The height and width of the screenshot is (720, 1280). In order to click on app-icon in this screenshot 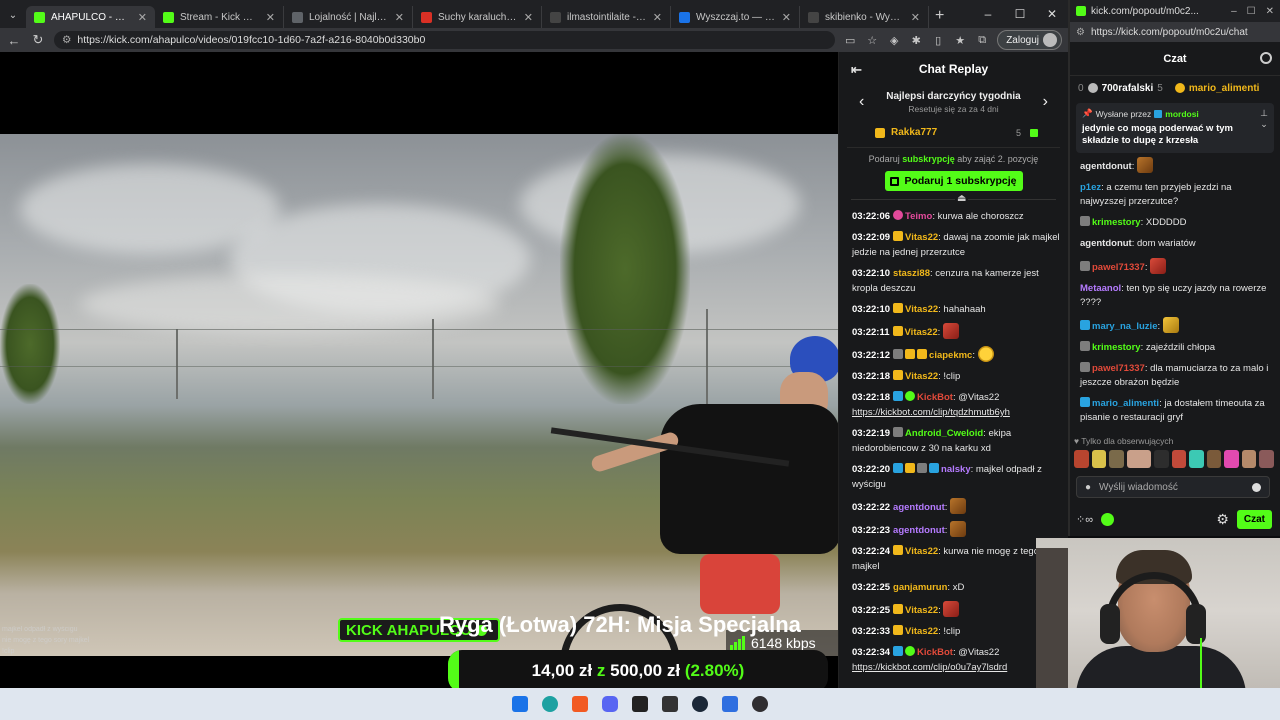, I will do `click(730, 704)`.